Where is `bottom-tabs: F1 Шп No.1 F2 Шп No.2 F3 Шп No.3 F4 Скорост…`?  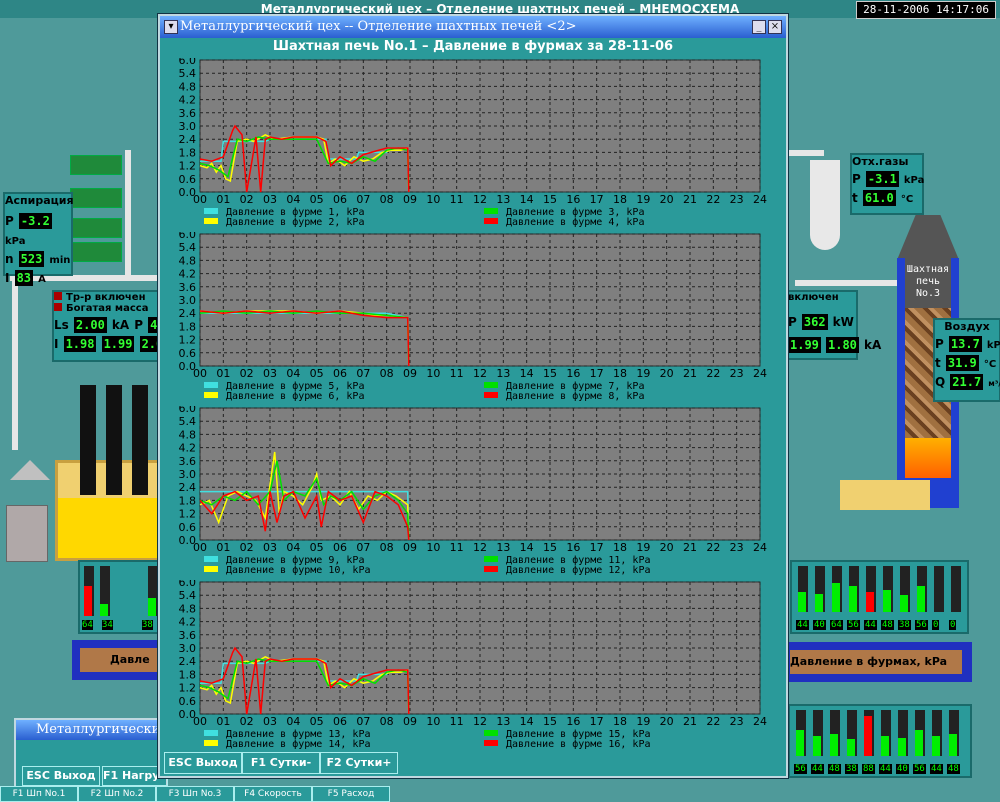 bottom-tabs: F1 Шп No.1 F2 Шп No.2 F3 Шп No.3 F4 Скорост… is located at coordinates (200, 794).